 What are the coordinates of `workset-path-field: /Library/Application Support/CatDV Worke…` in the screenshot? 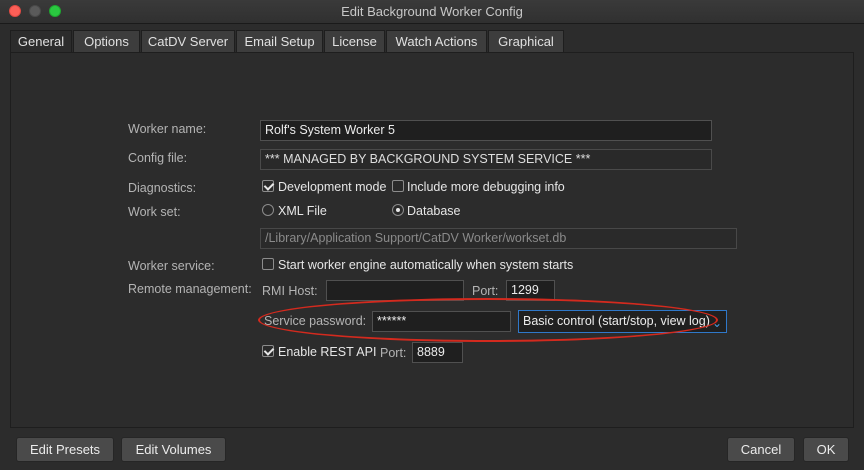 It's located at (498, 238).